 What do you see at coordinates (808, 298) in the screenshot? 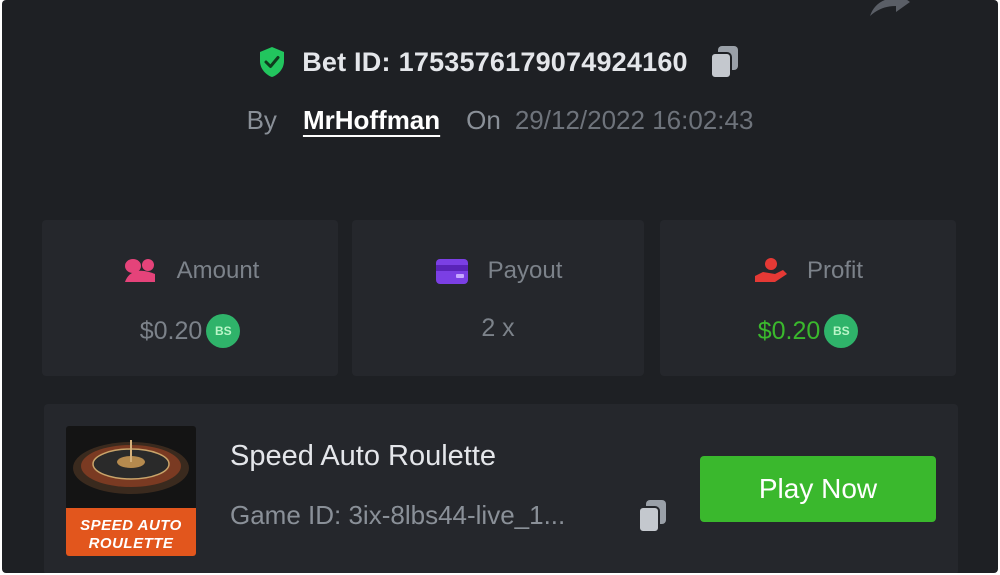
I see `profit-card: Profit $0.20 BS` at bounding box center [808, 298].